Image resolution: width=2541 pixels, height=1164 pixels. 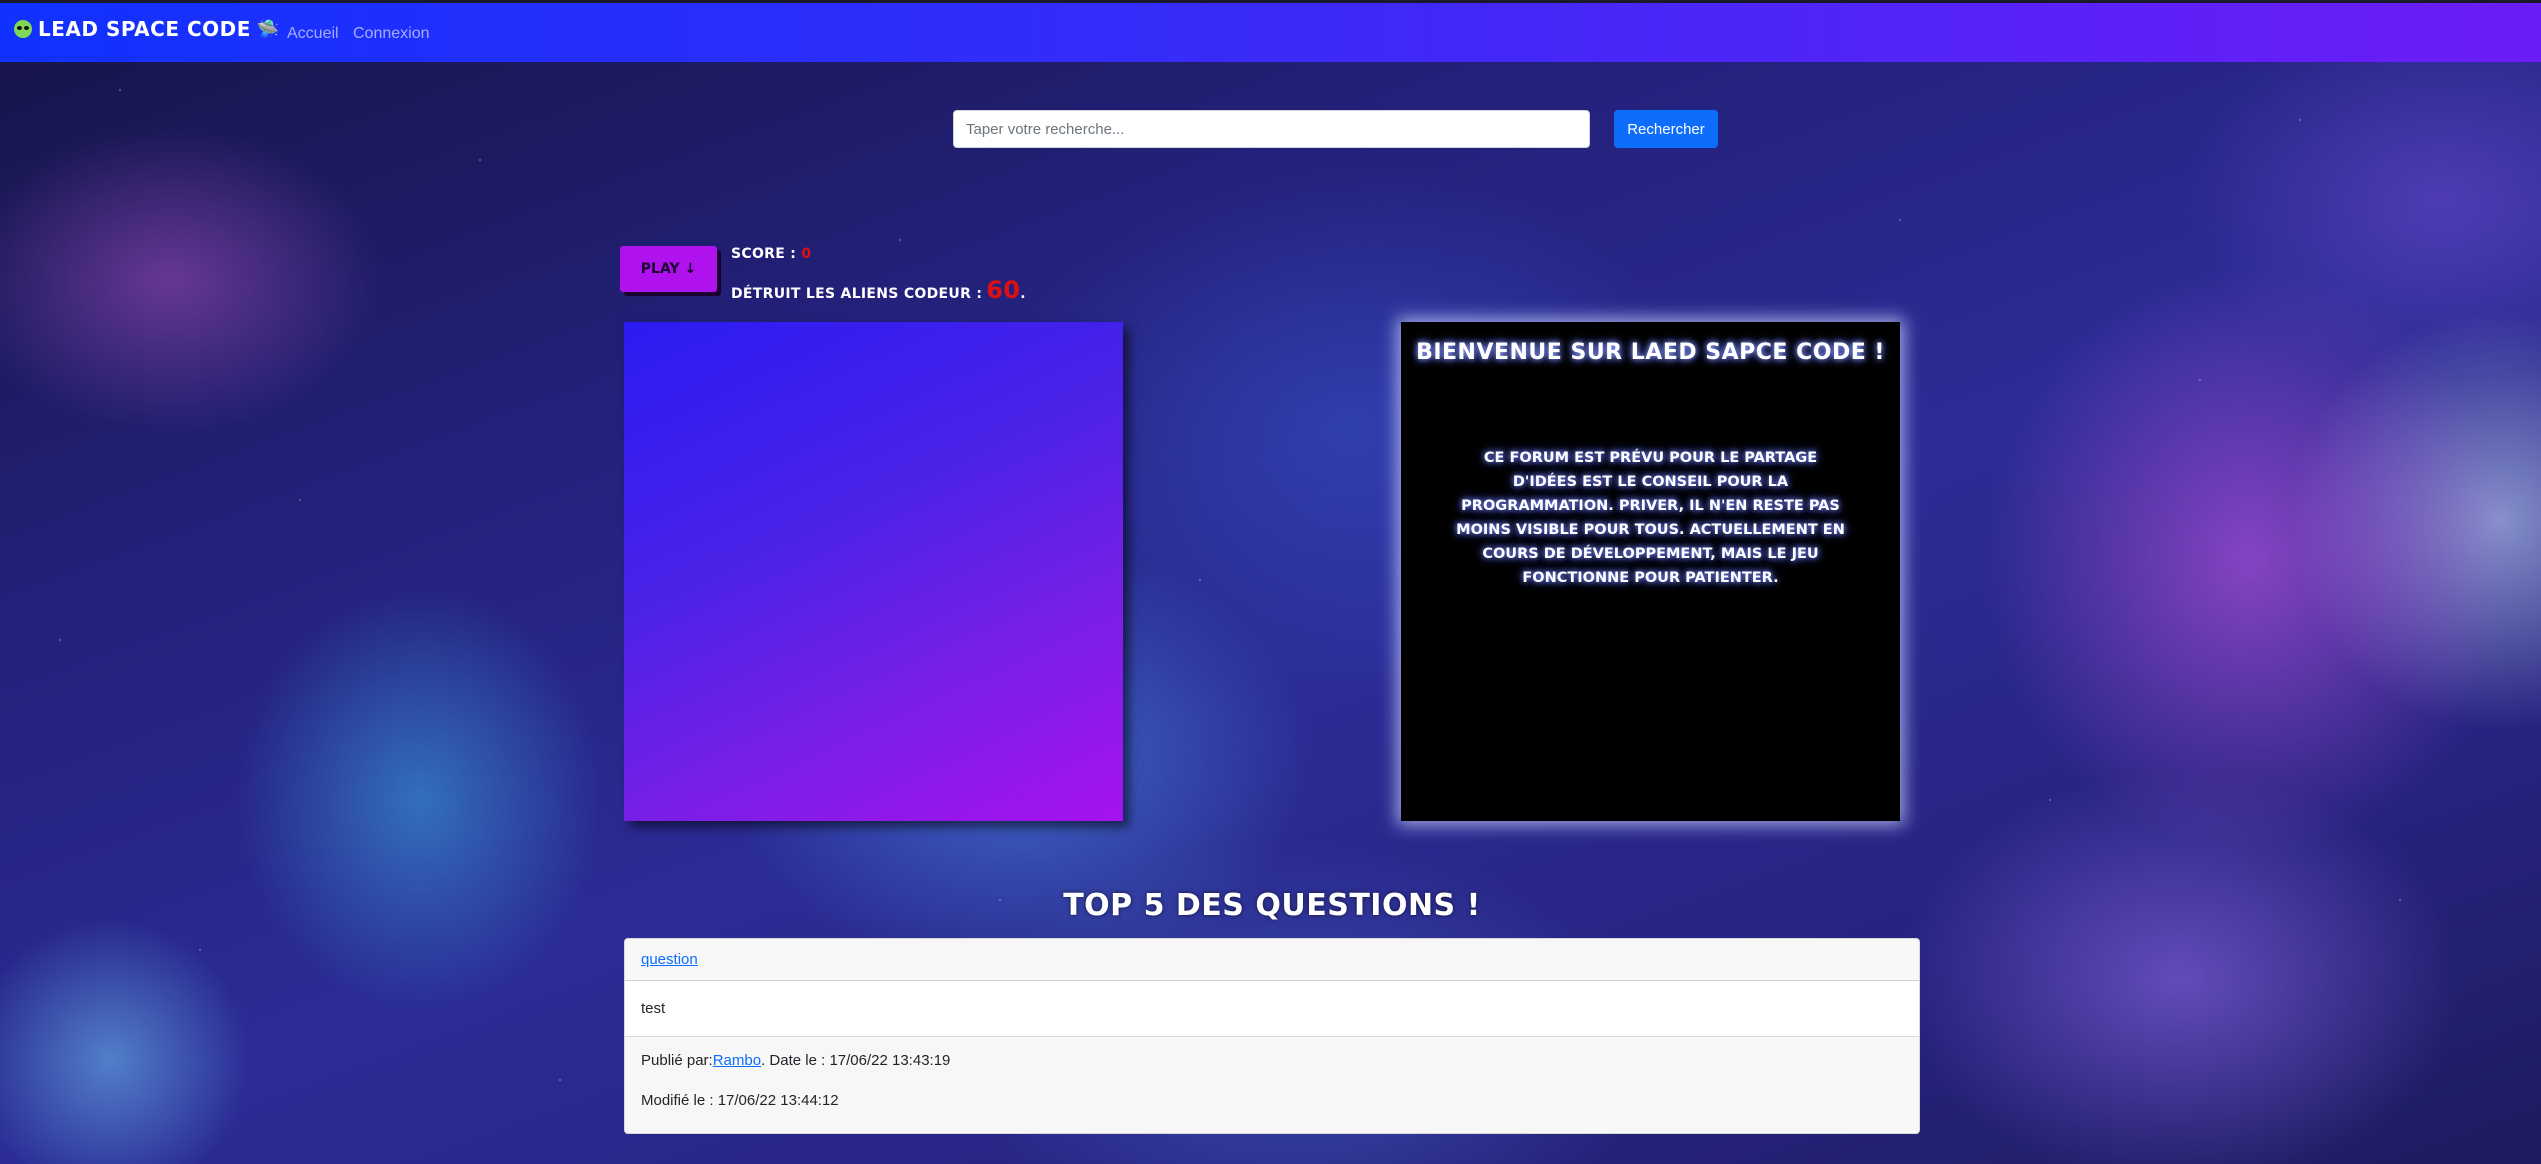 I want to click on score-value: 0, so click(x=806, y=254).